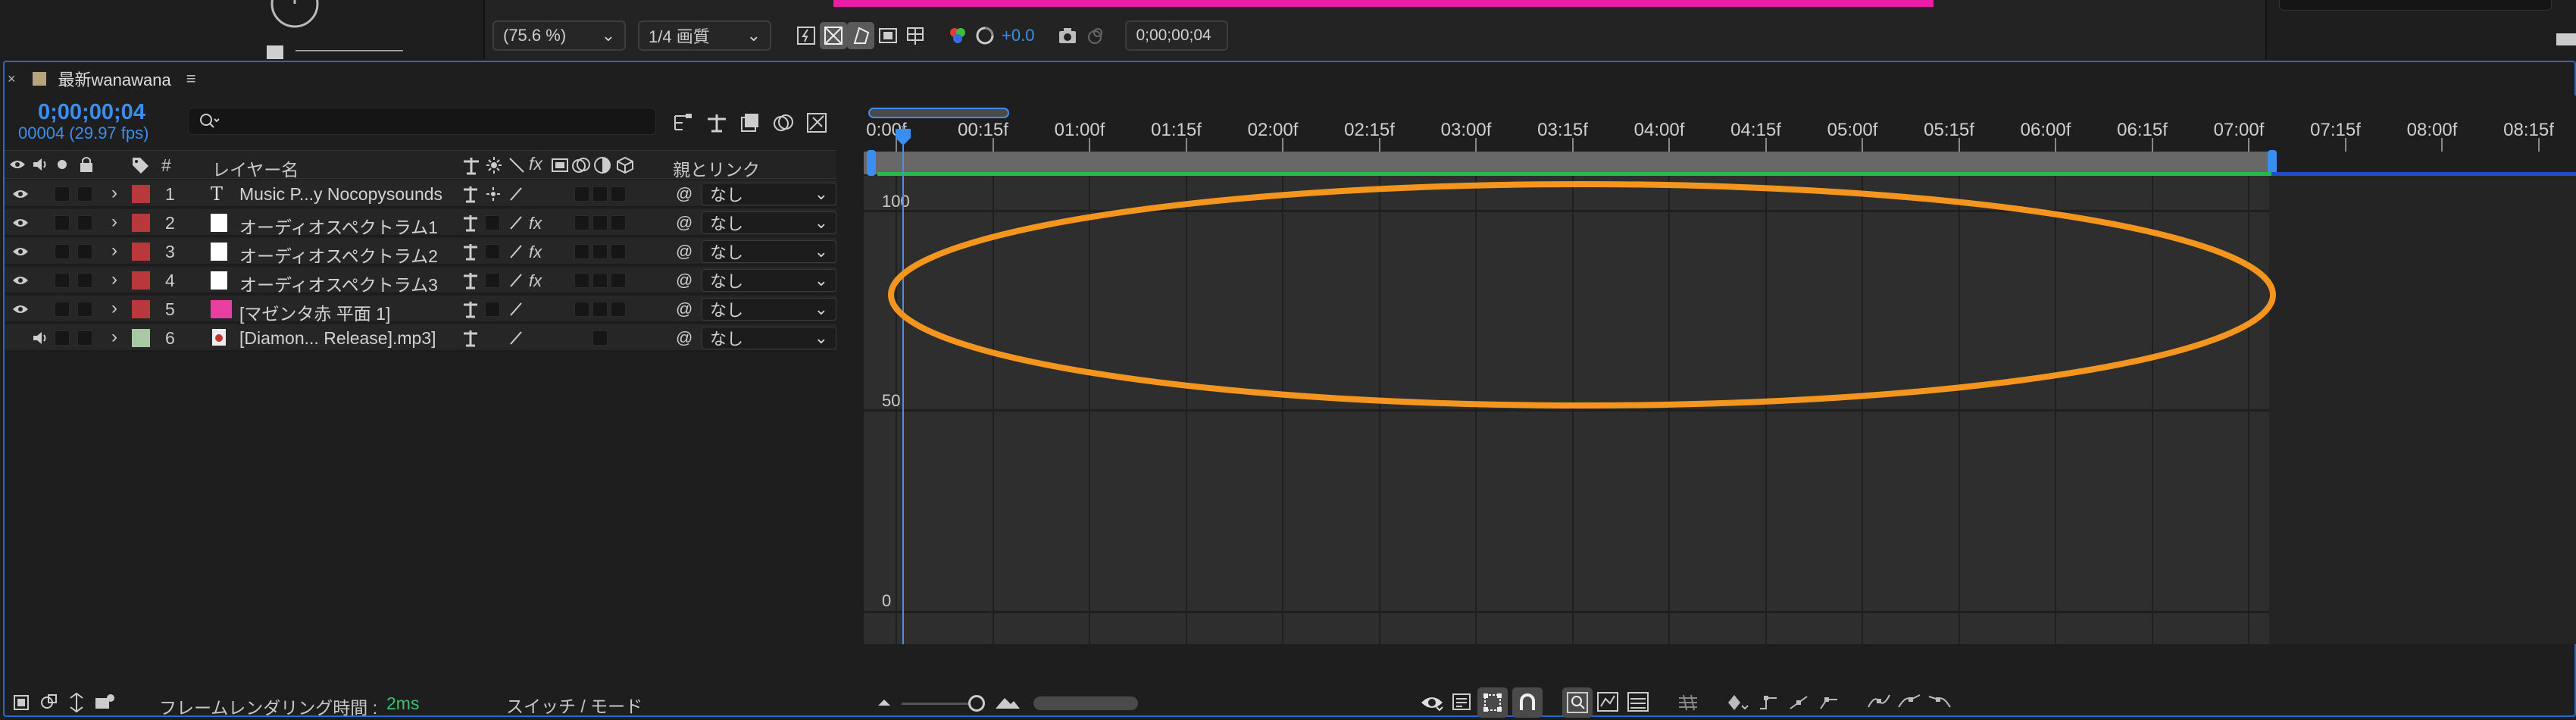 This screenshot has width=2576, height=720. I want to click on layer-row: › 3 オーディオスペクトラム2 fx @ なし ⌄, so click(420, 253).